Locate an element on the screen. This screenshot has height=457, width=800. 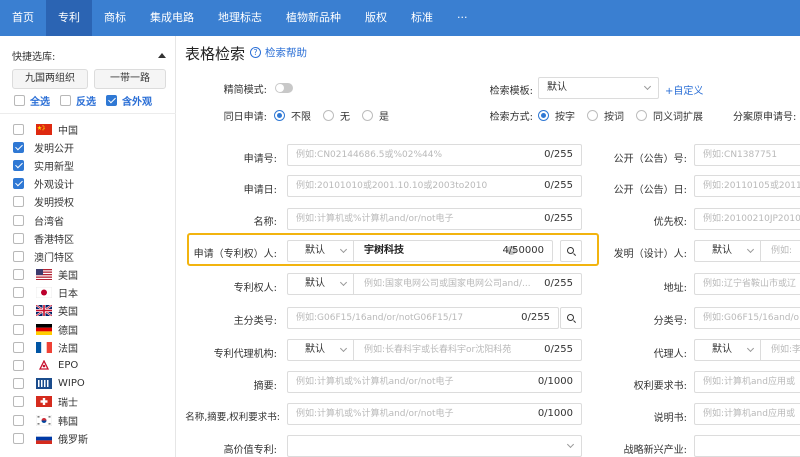
emerging-industry-select is located at coordinates (747, 446).